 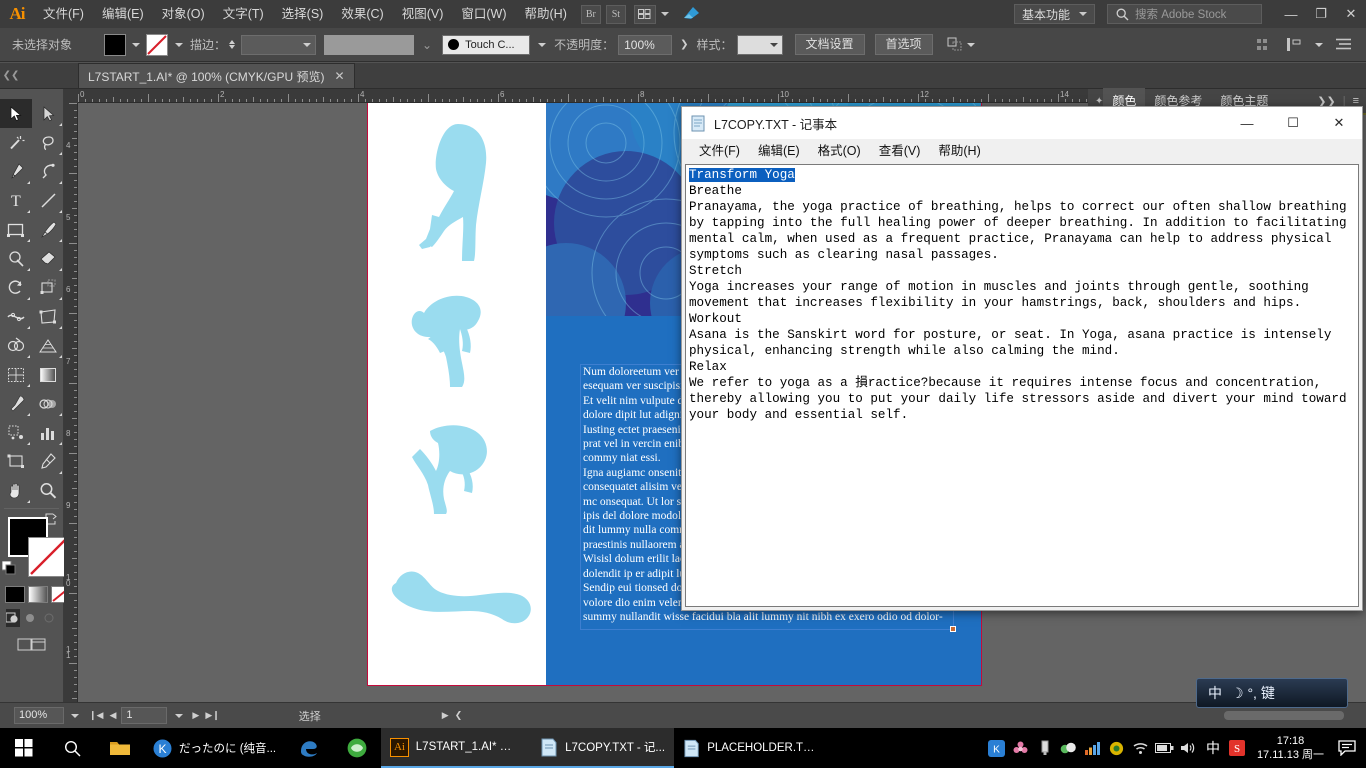 I want to click on eyedropper-tool, so click(x=16, y=403).